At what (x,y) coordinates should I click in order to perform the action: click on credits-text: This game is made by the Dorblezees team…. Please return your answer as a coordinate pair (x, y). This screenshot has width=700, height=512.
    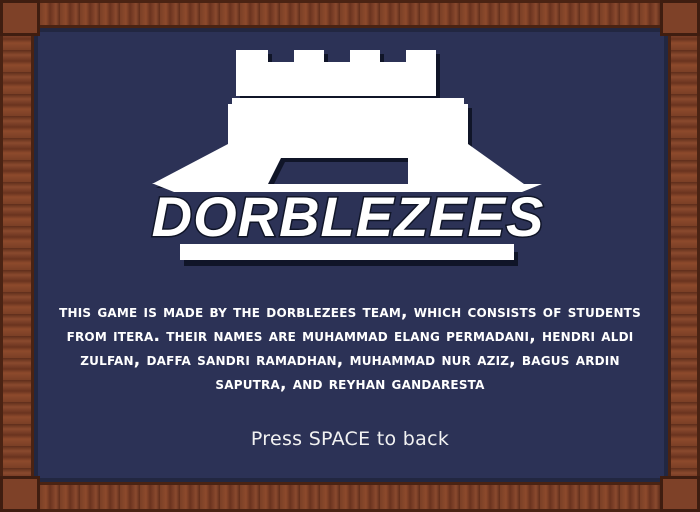
    Looking at the image, I should click on (350, 348).